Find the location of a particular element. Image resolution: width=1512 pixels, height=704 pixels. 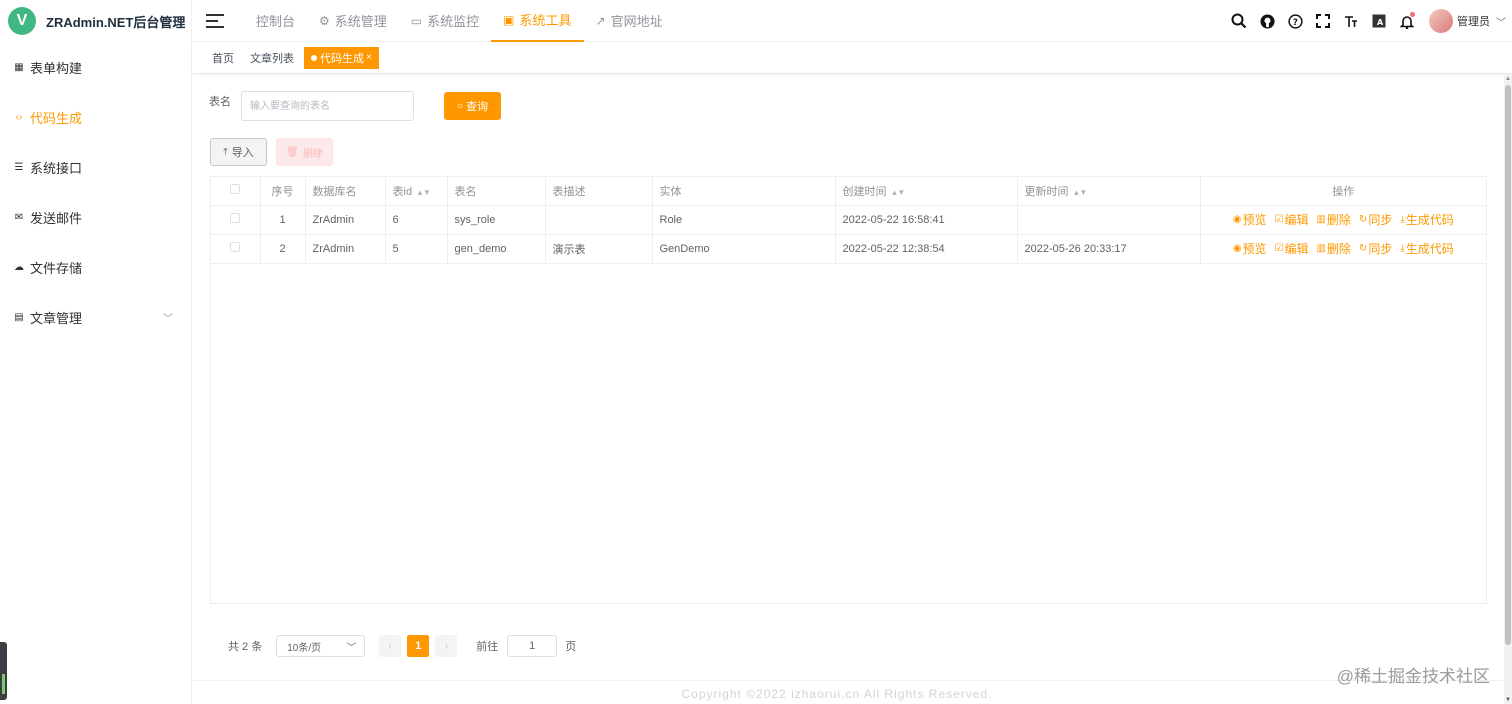

hamburger-icon is located at coordinates (215, 20).